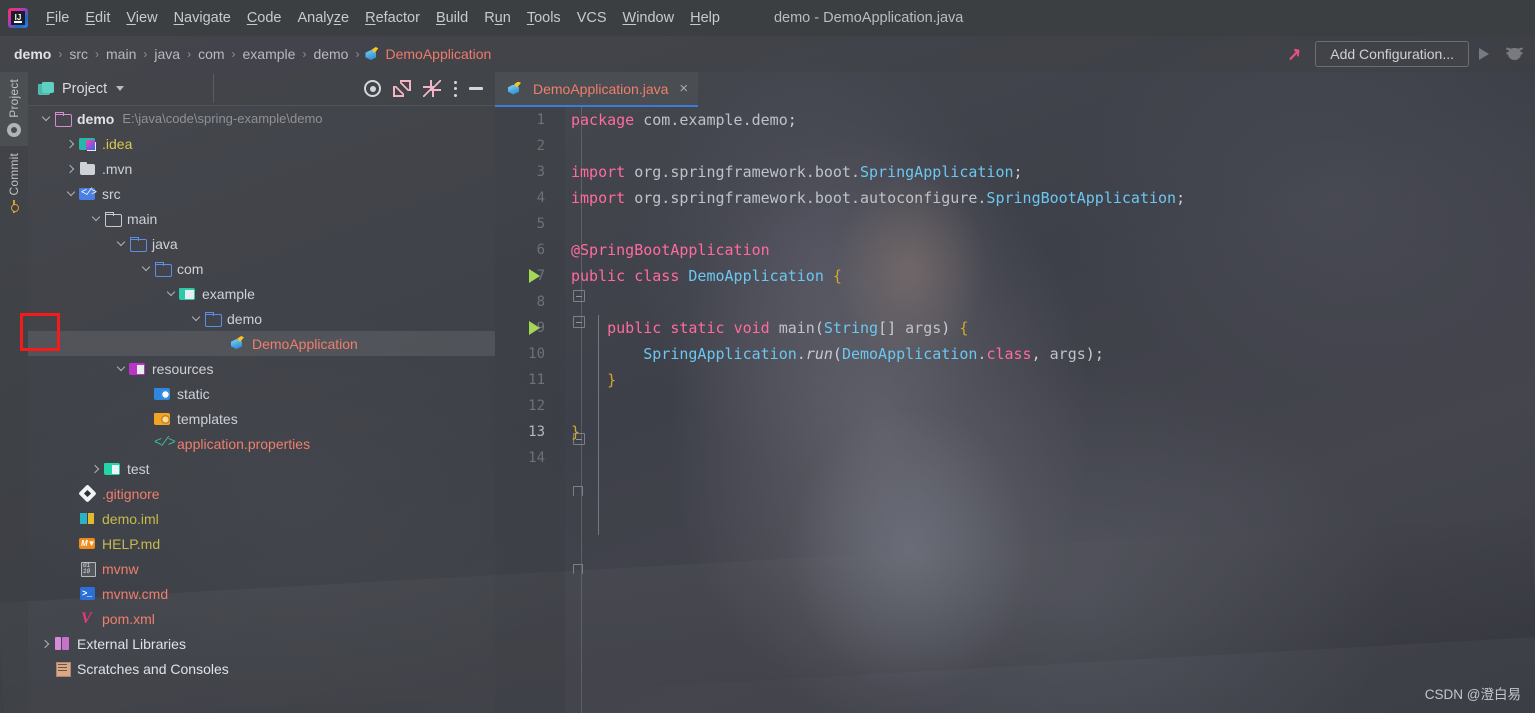 This screenshot has height=713, width=1535. What do you see at coordinates (32, 54) in the screenshot?
I see `breadcrumb-item-demo: demo` at bounding box center [32, 54].